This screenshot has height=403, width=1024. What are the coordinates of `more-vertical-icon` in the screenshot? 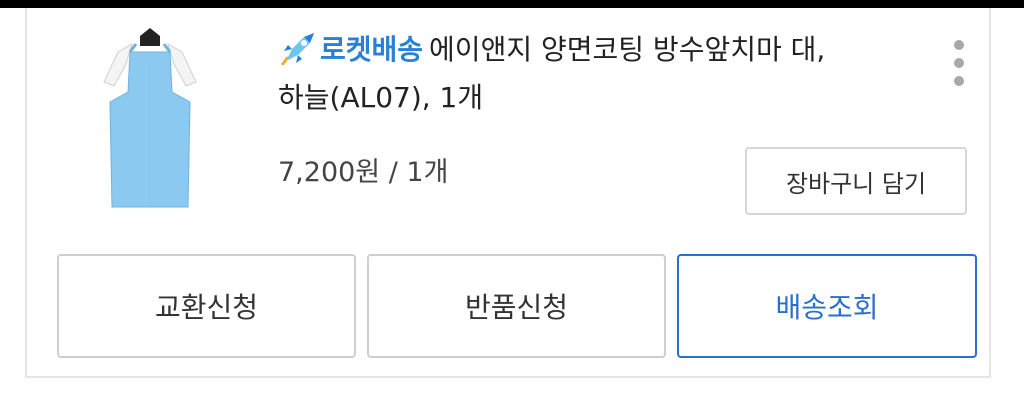 It's located at (959, 63).